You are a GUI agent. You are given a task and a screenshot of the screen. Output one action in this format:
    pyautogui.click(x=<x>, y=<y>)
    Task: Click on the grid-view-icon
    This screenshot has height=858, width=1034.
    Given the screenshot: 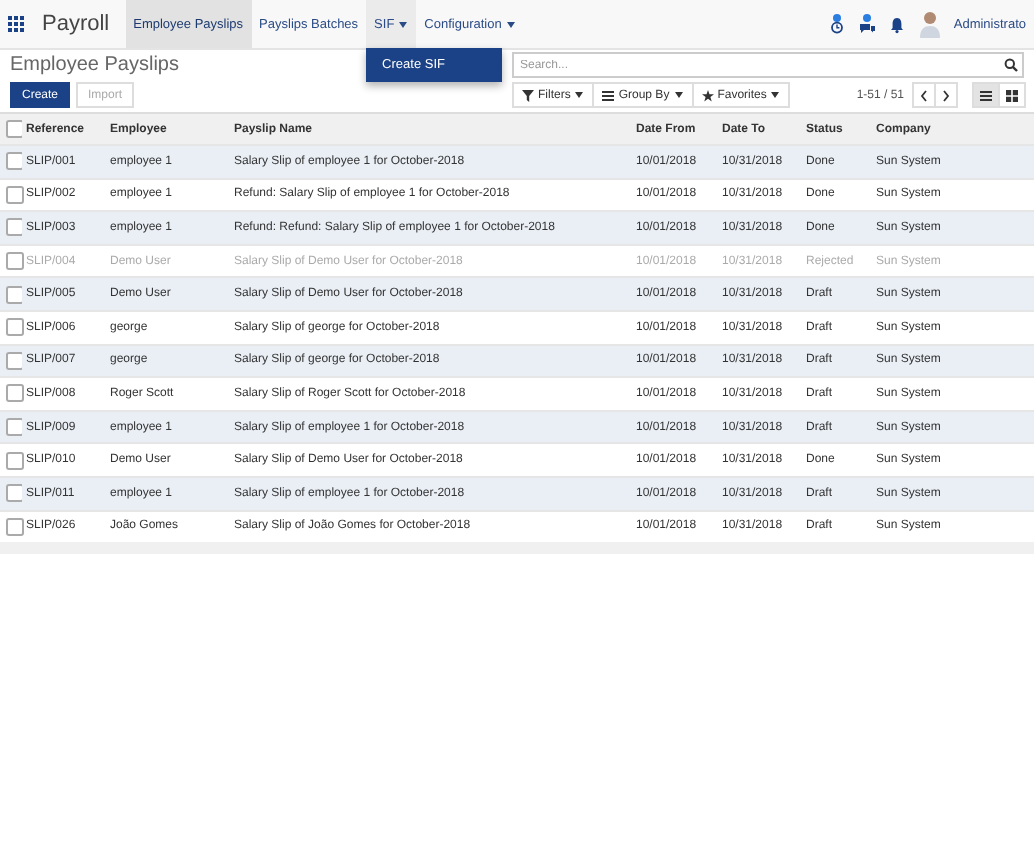 What is the action you would take?
    pyautogui.click(x=1012, y=95)
    